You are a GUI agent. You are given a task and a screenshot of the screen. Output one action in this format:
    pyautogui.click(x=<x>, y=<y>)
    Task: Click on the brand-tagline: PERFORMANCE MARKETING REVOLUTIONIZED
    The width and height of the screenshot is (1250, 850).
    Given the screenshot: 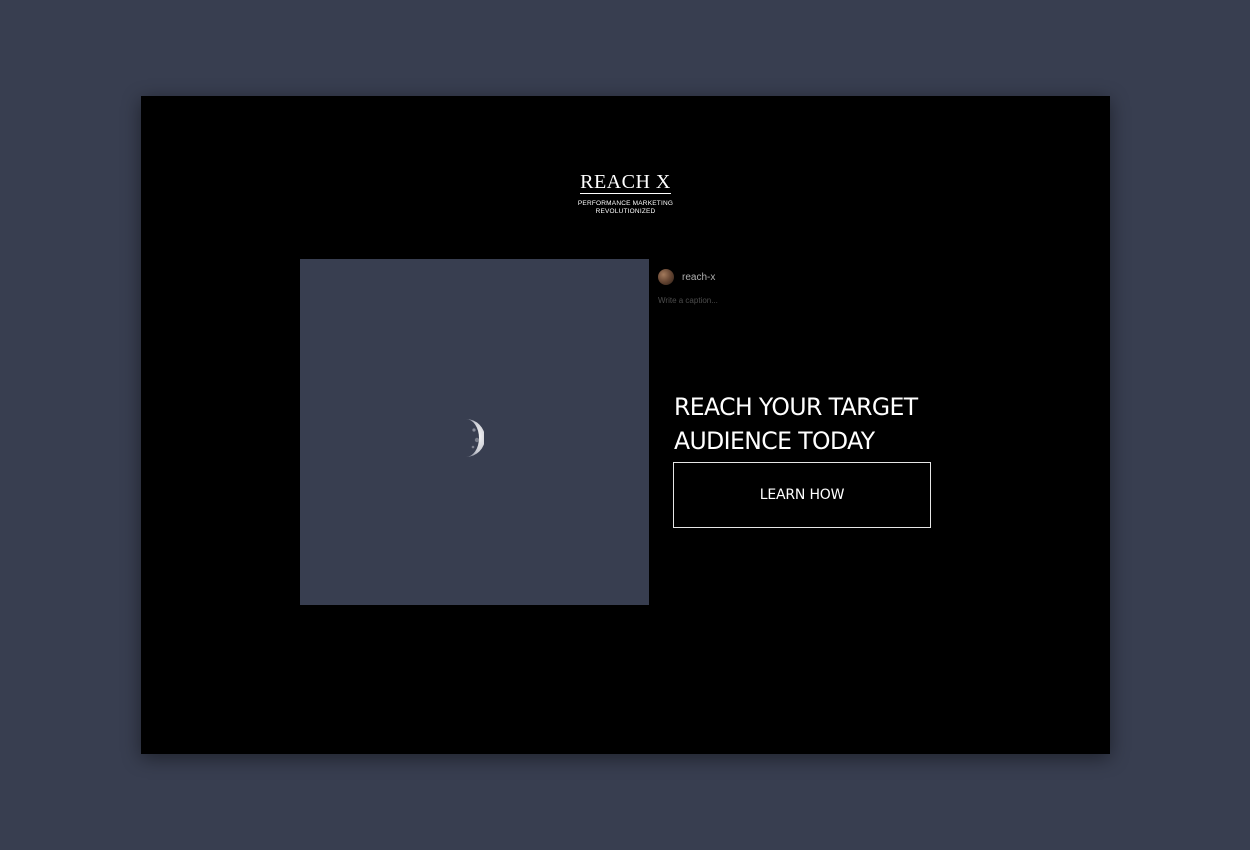 What is the action you would take?
    pyautogui.click(x=625, y=208)
    